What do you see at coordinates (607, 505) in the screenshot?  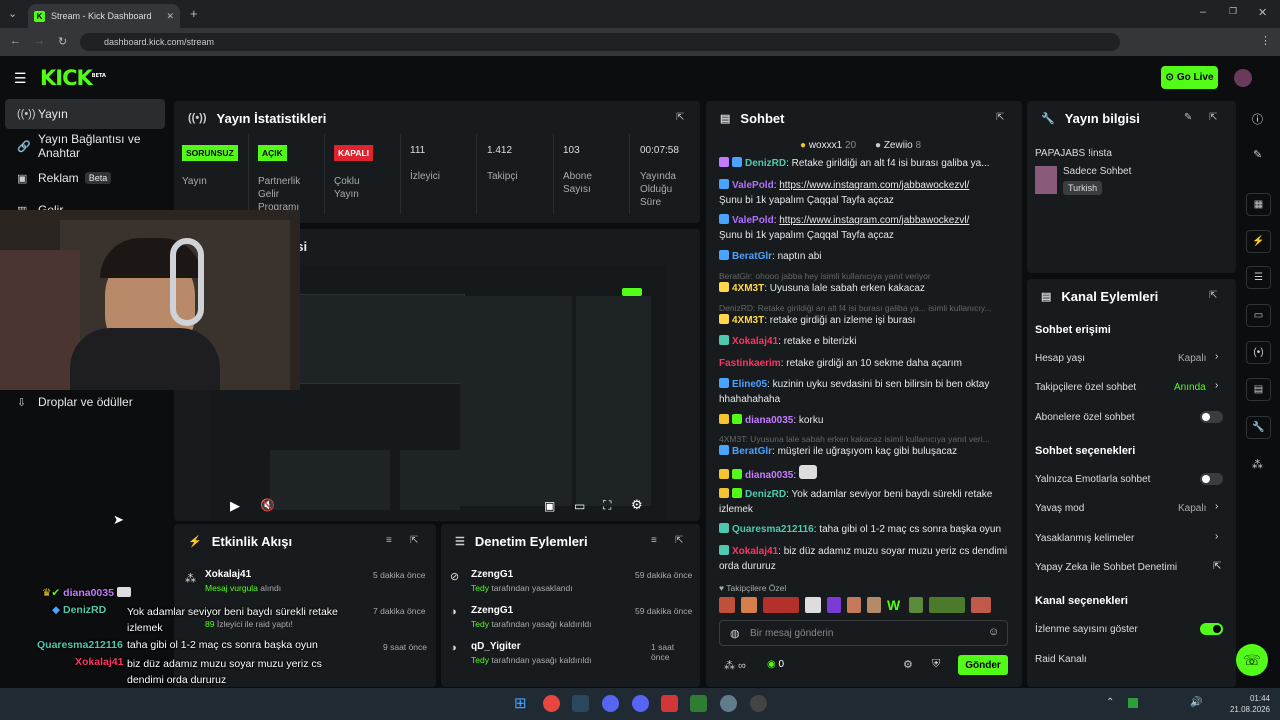 I see `fullscreen-icon: ⛶` at bounding box center [607, 505].